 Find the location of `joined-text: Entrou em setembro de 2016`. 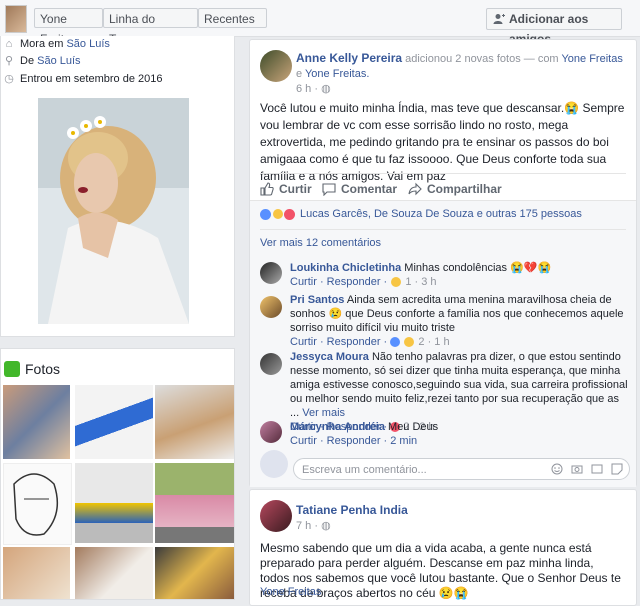

joined-text: Entrou em setembro de 2016 is located at coordinates (91, 79).